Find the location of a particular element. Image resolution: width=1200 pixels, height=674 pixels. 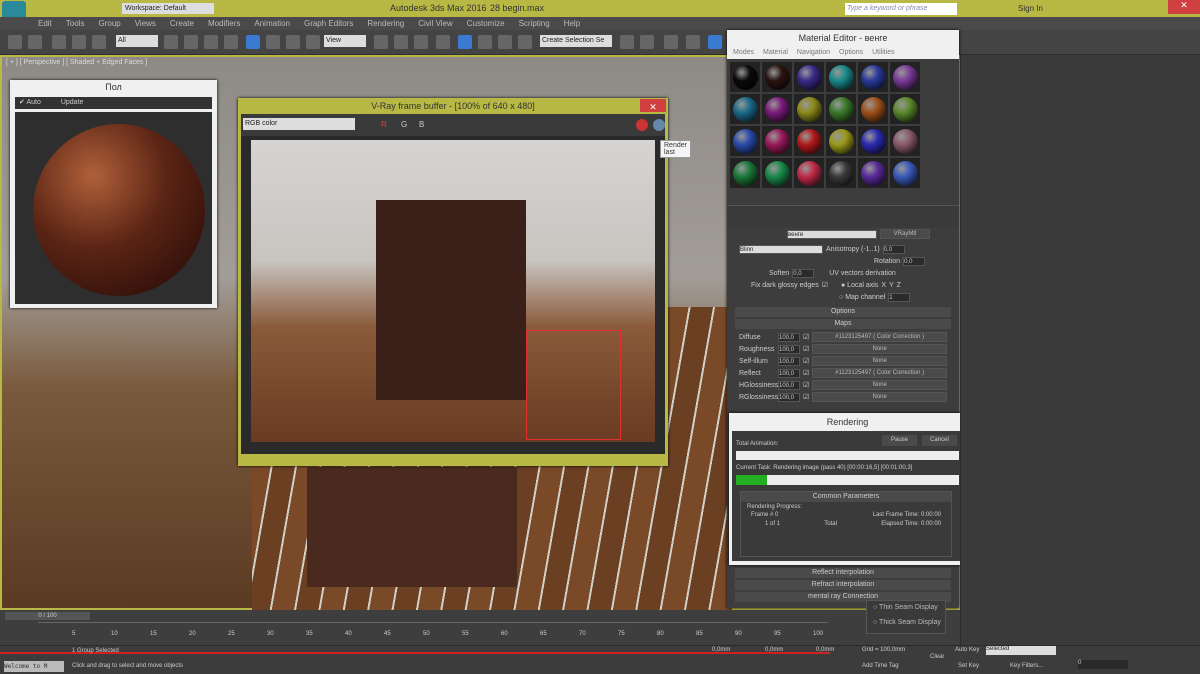

cancel-button: Cancel is located at coordinates (939, 440).